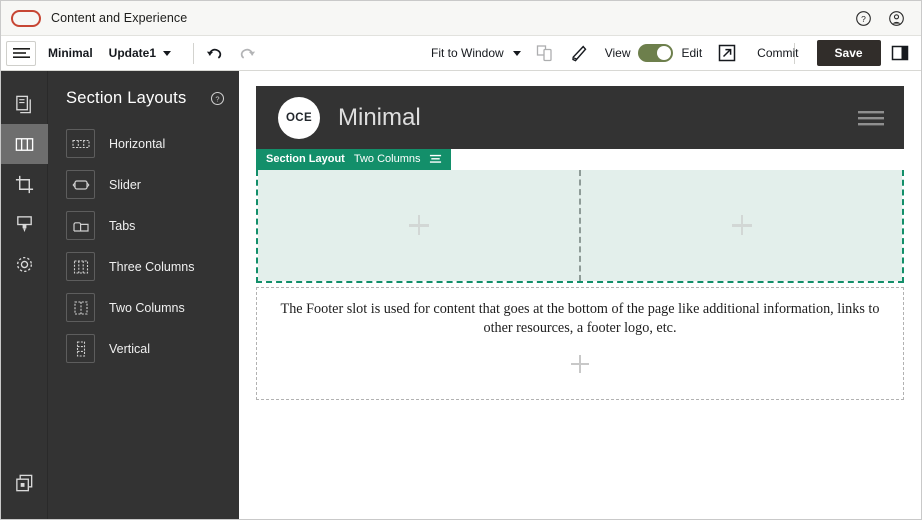 The image size is (922, 520). I want to click on brand-bar: Content and Experience ?, so click(461, 18).